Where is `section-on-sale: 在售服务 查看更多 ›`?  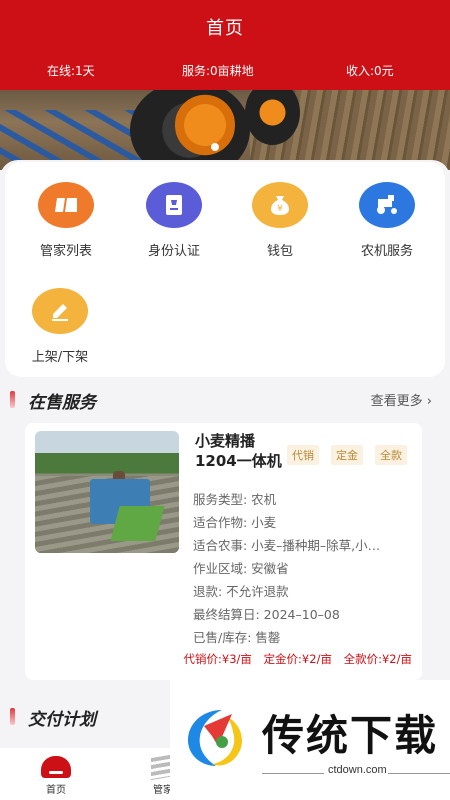
section-on-sale: 在售服务 查看更多 › is located at coordinates (225, 400).